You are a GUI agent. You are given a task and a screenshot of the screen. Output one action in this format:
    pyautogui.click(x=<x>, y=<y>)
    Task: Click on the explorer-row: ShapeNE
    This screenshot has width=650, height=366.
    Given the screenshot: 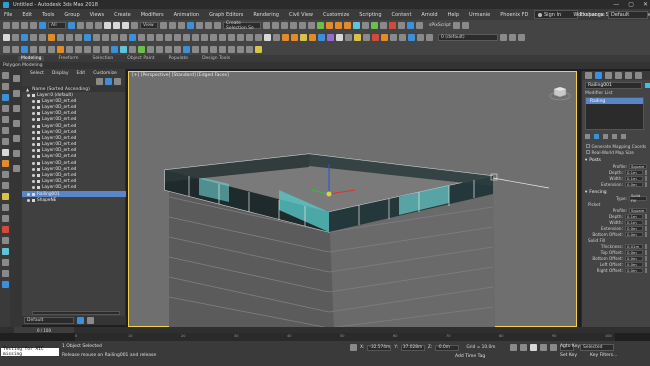 What is the action you would take?
    pyautogui.click(x=74, y=200)
    